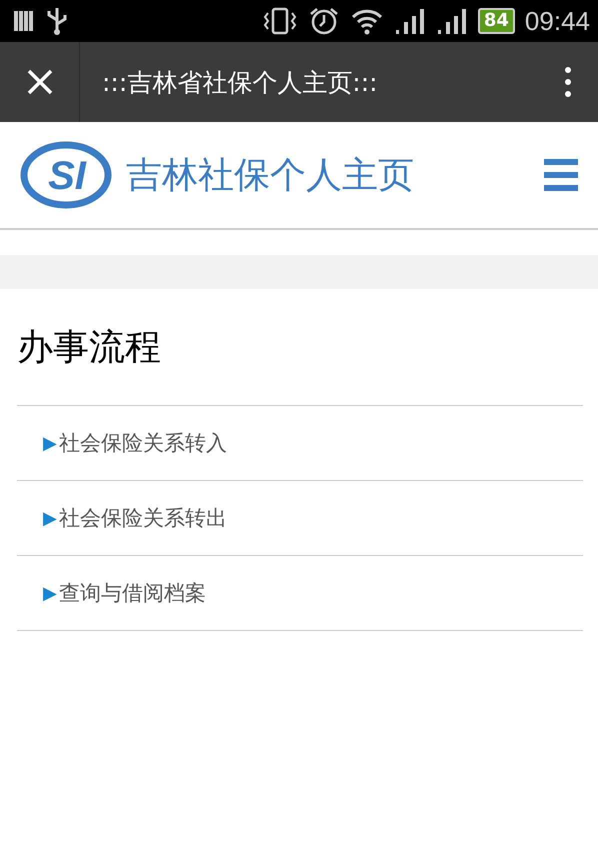 The image size is (598, 841). Describe the element at coordinates (300, 347) in the screenshot. I see `section-title: 办事流程` at that location.